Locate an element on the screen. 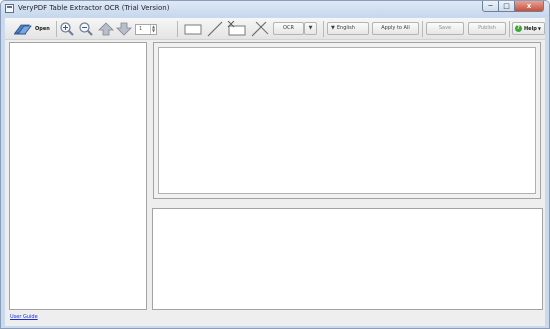  page-up-icon is located at coordinates (106, 29).